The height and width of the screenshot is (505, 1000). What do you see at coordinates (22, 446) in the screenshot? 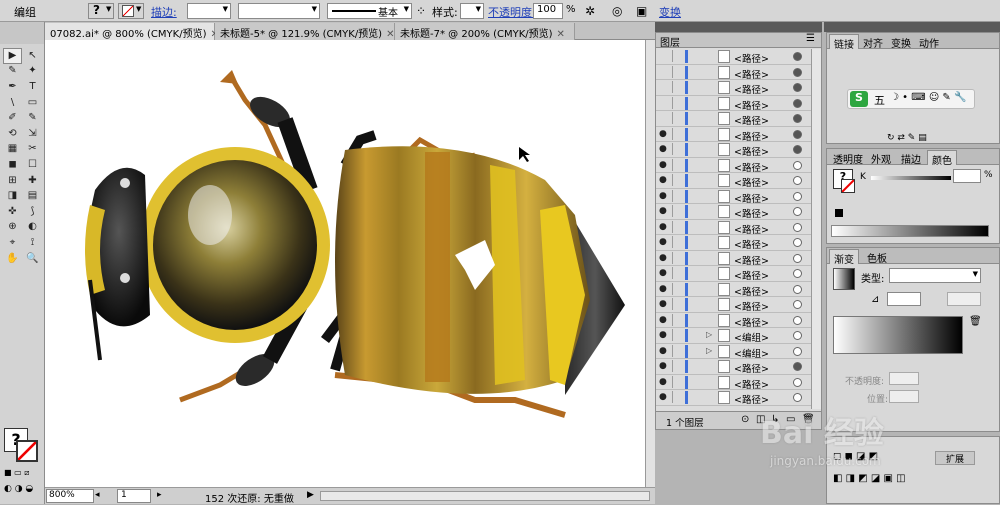
I see `fill-stroke-widget: ?` at bounding box center [22, 446].